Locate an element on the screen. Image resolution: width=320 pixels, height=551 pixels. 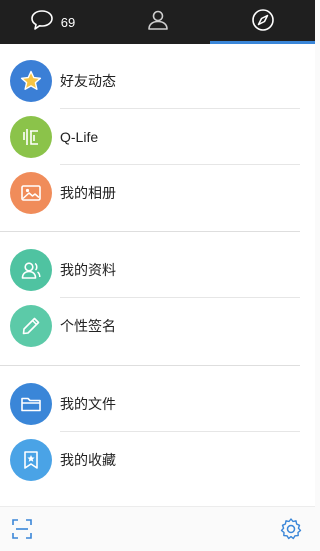
menu-item-signature: 个性签名 is located at coordinates (157, 325).